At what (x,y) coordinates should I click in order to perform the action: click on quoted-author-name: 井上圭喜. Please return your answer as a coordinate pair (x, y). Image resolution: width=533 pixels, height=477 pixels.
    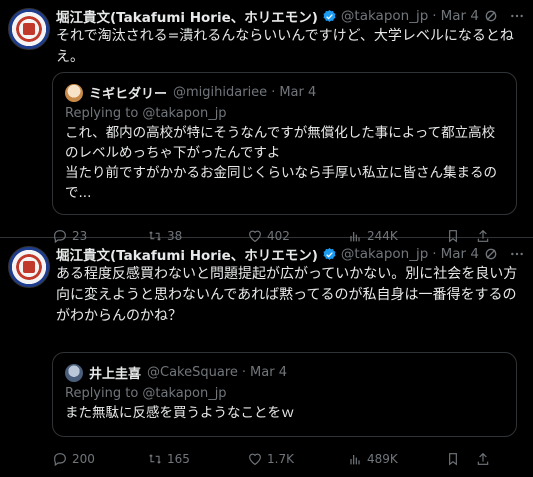
    Looking at the image, I should click on (115, 374).